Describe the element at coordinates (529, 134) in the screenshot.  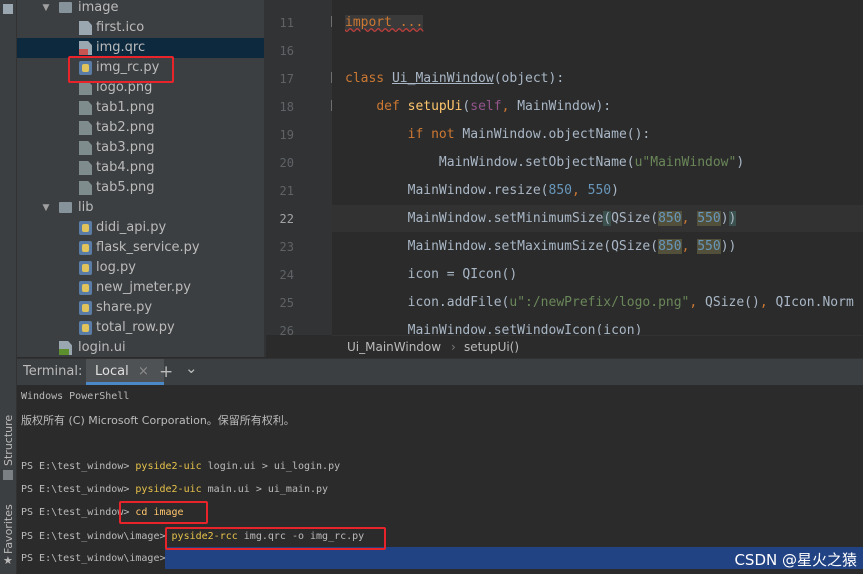
I see `code-line: if not MainWindow.objectName():` at that location.